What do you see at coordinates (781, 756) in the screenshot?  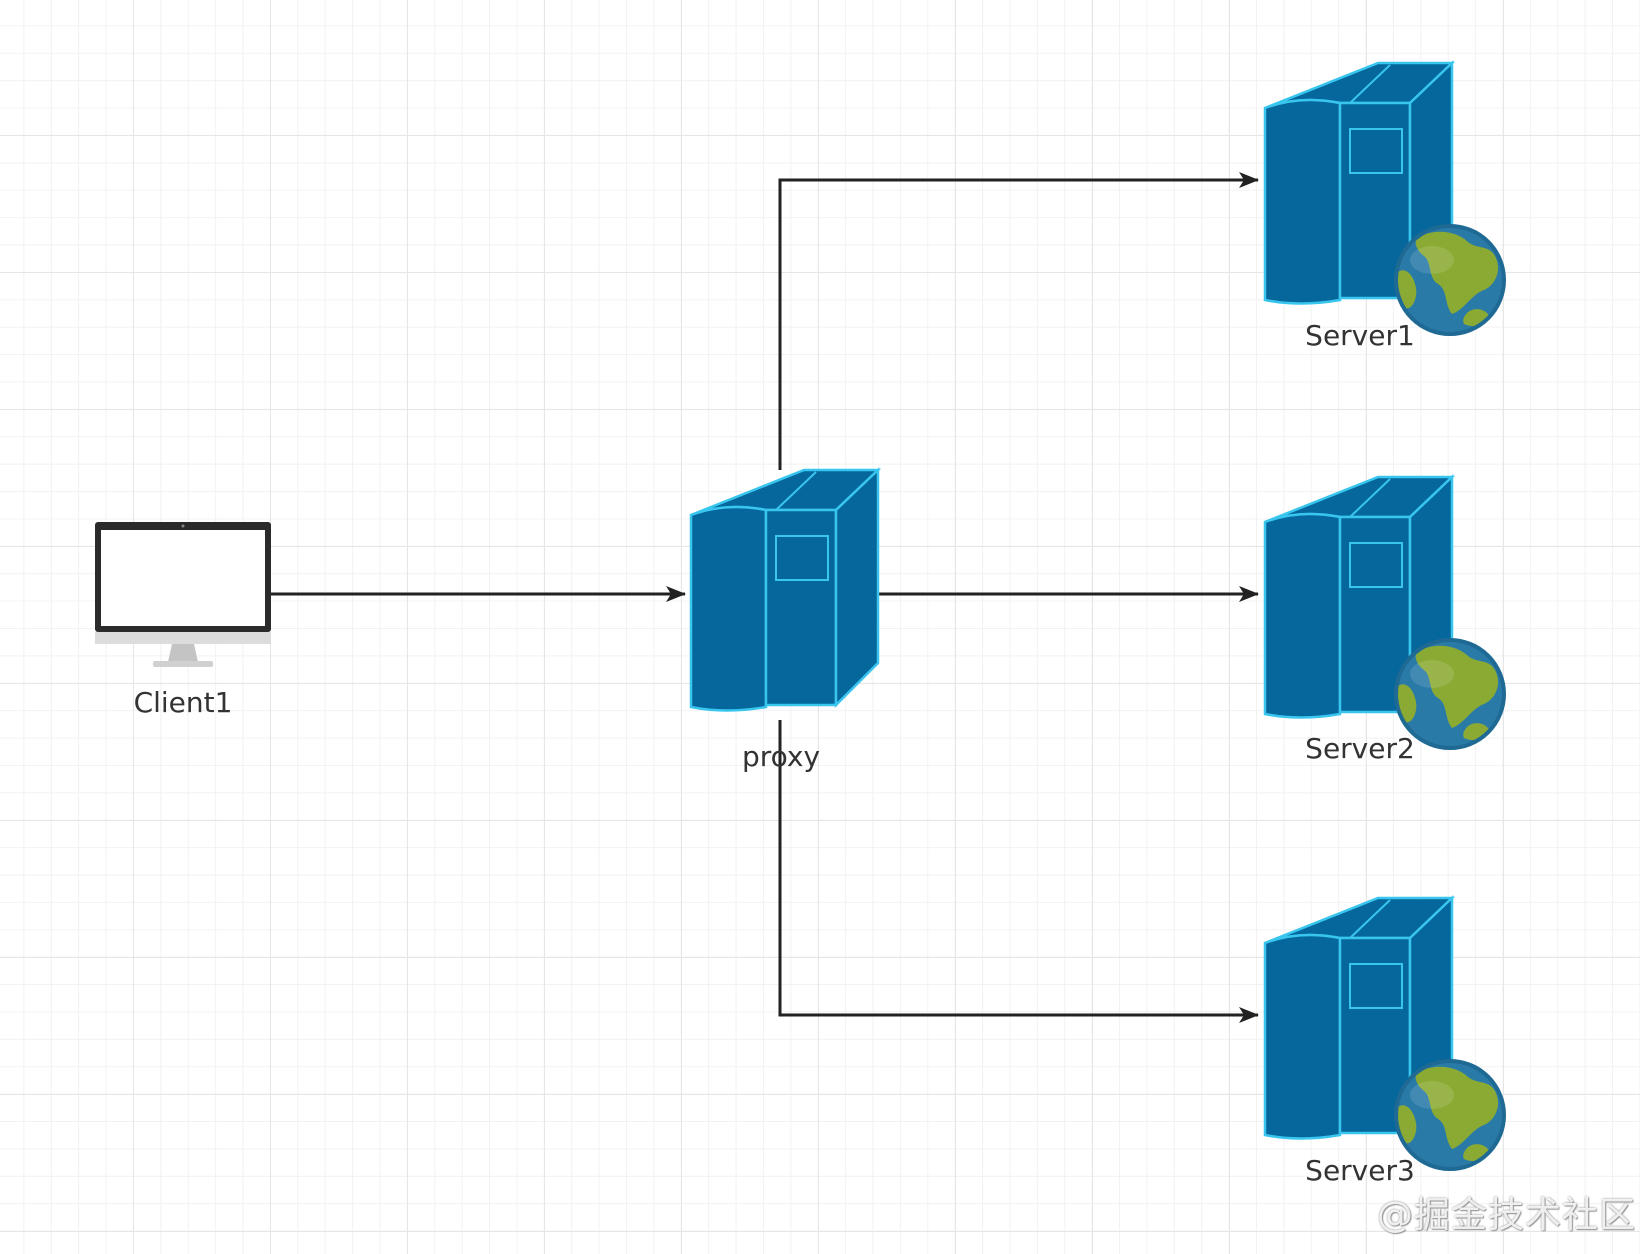 I see `proxy-label: proxy` at bounding box center [781, 756].